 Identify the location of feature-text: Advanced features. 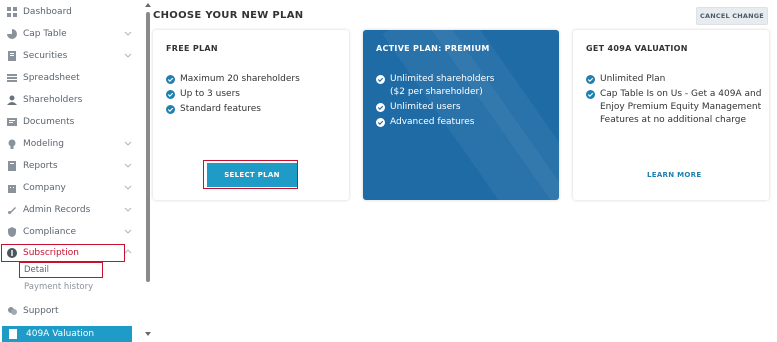
(432, 122).